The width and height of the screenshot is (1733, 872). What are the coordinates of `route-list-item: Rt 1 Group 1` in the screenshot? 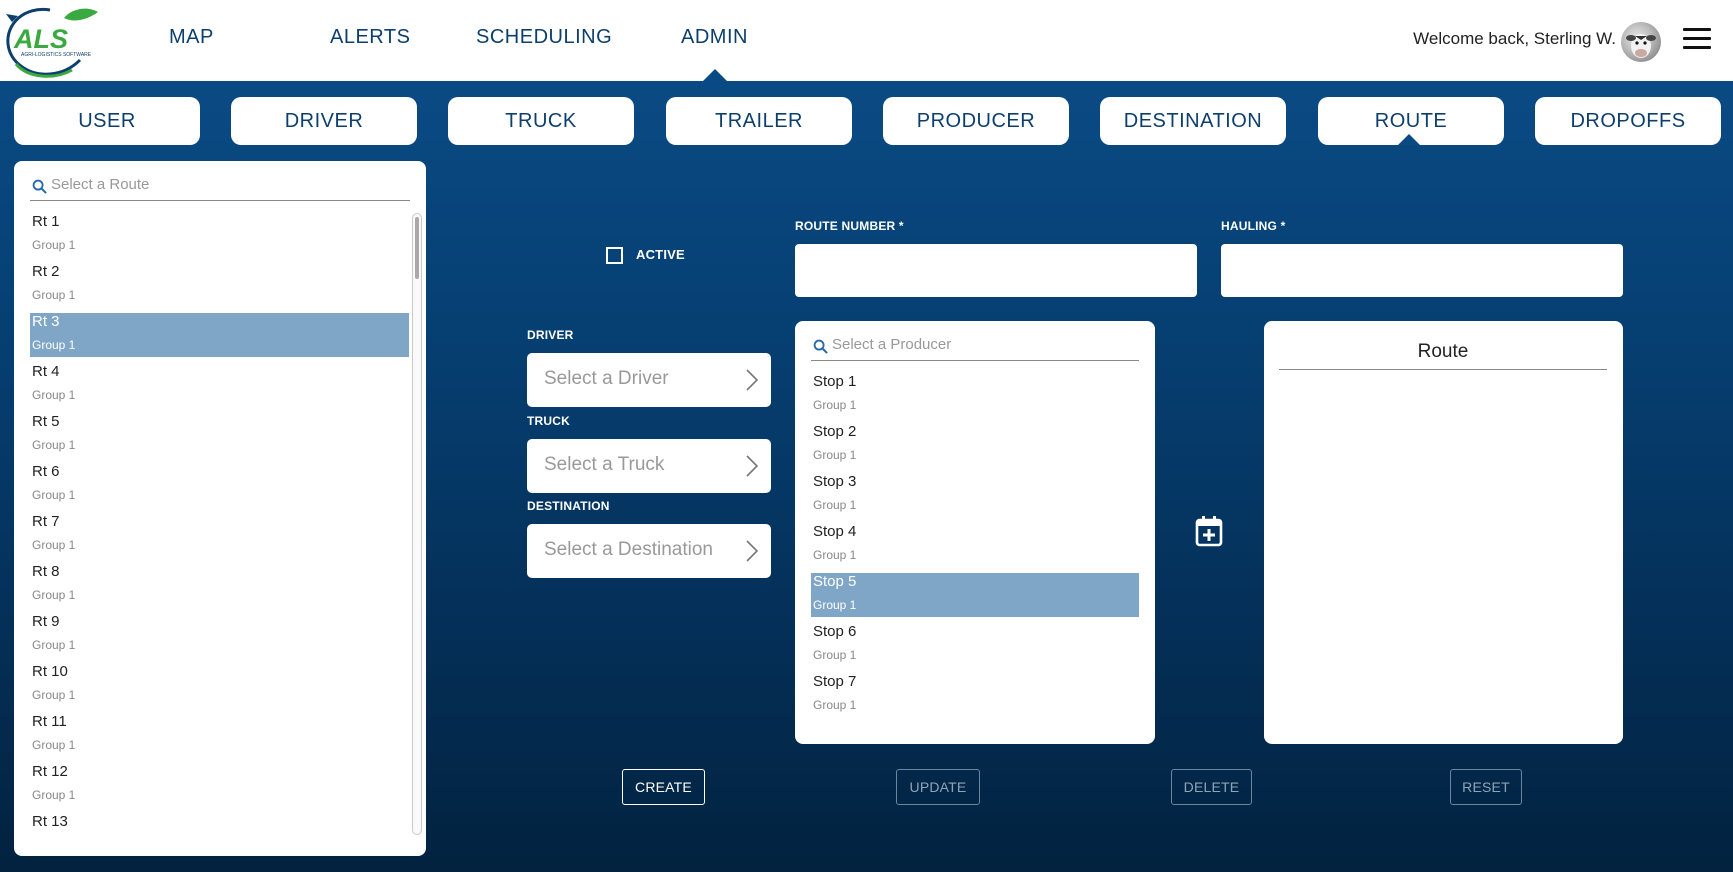 It's located at (219, 235).